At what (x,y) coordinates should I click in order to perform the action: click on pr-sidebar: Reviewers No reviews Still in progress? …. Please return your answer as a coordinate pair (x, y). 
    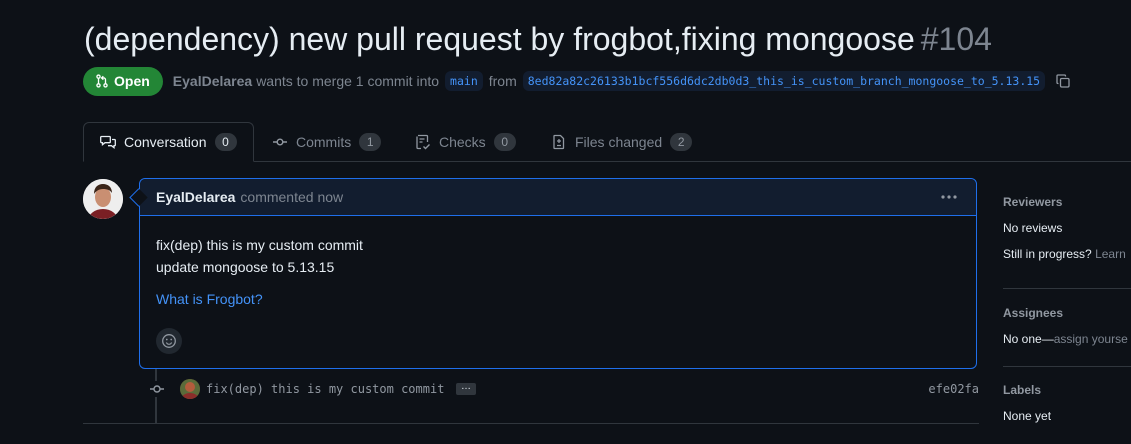
    Looking at the image, I should click on (1067, 222).